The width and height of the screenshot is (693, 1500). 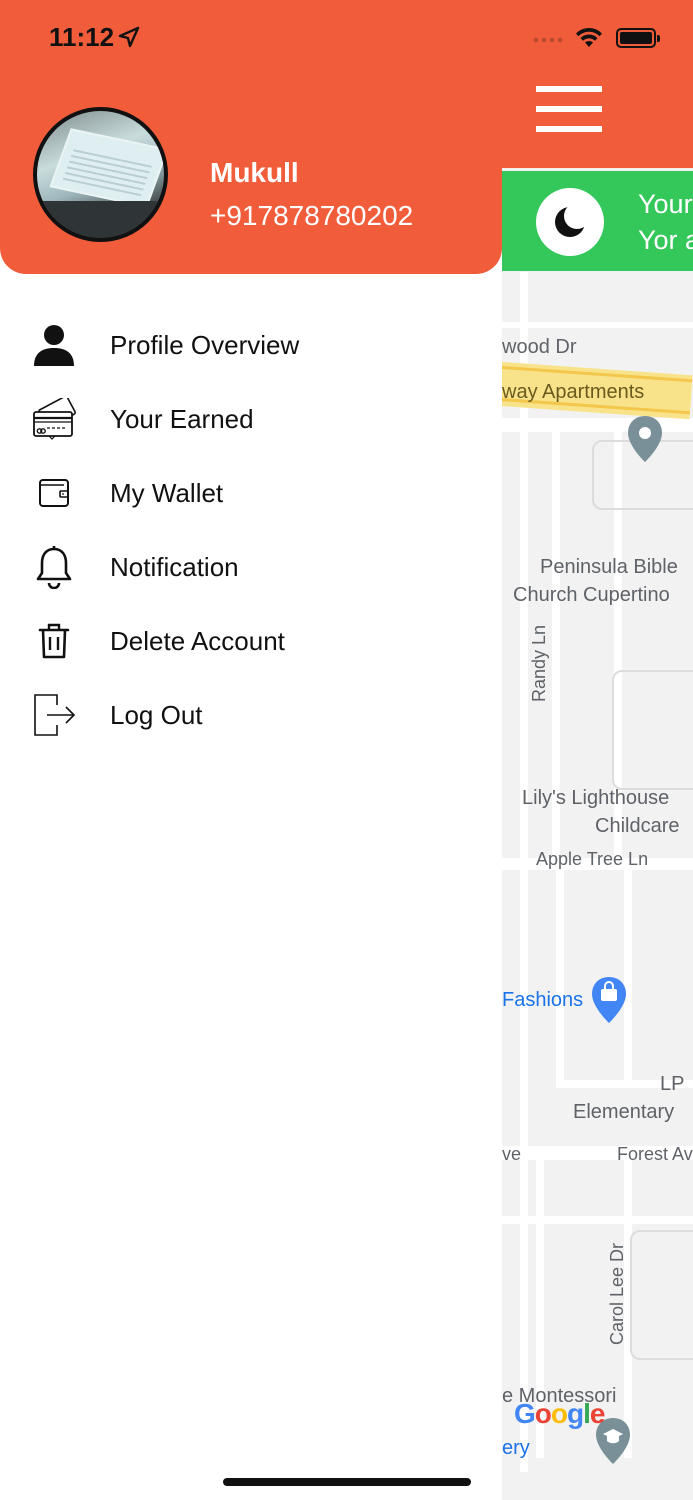 I want to click on map-label-church-line1: Peninsula Bible, so click(x=609, y=567).